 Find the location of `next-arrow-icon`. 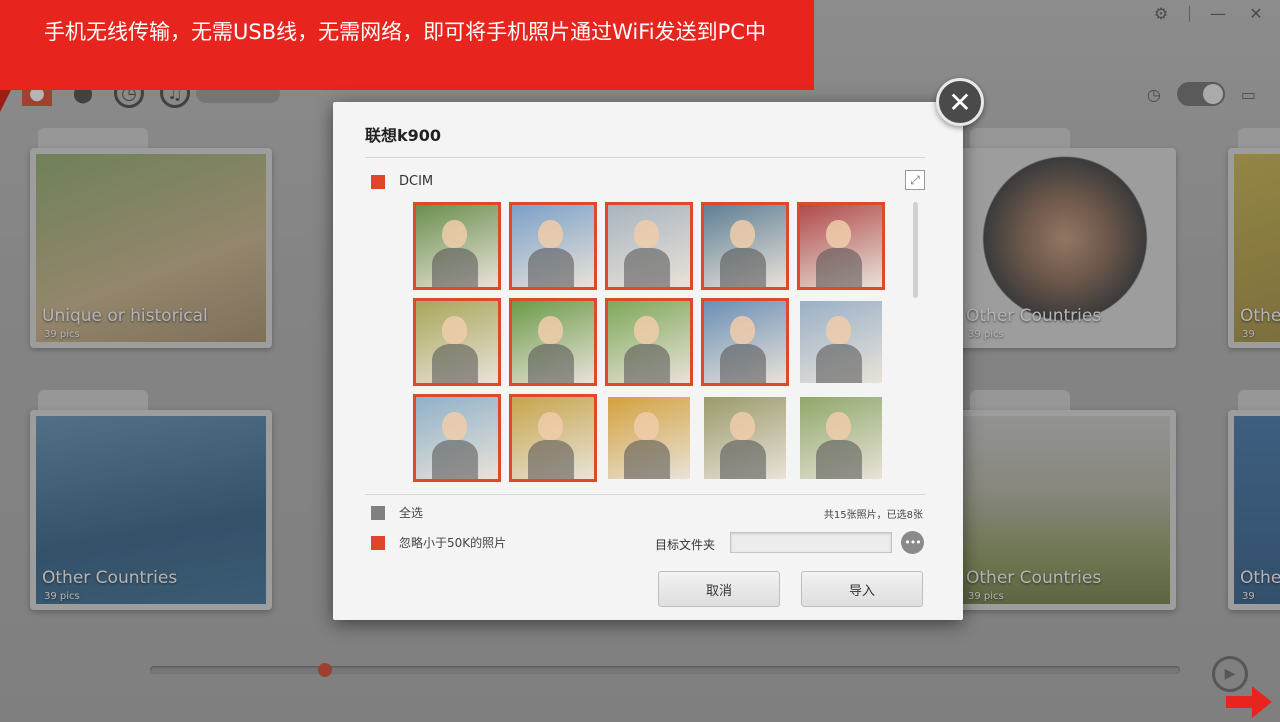

next-arrow-icon is located at coordinates (1250, 702).